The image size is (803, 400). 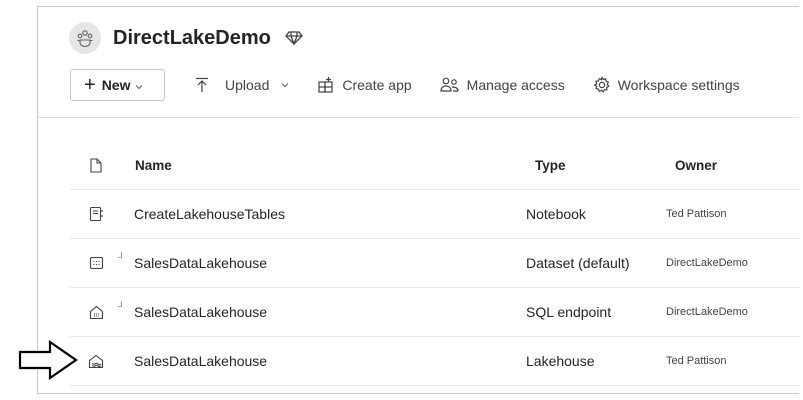 What do you see at coordinates (550, 165) in the screenshot?
I see `column-header-type: Type` at bounding box center [550, 165].